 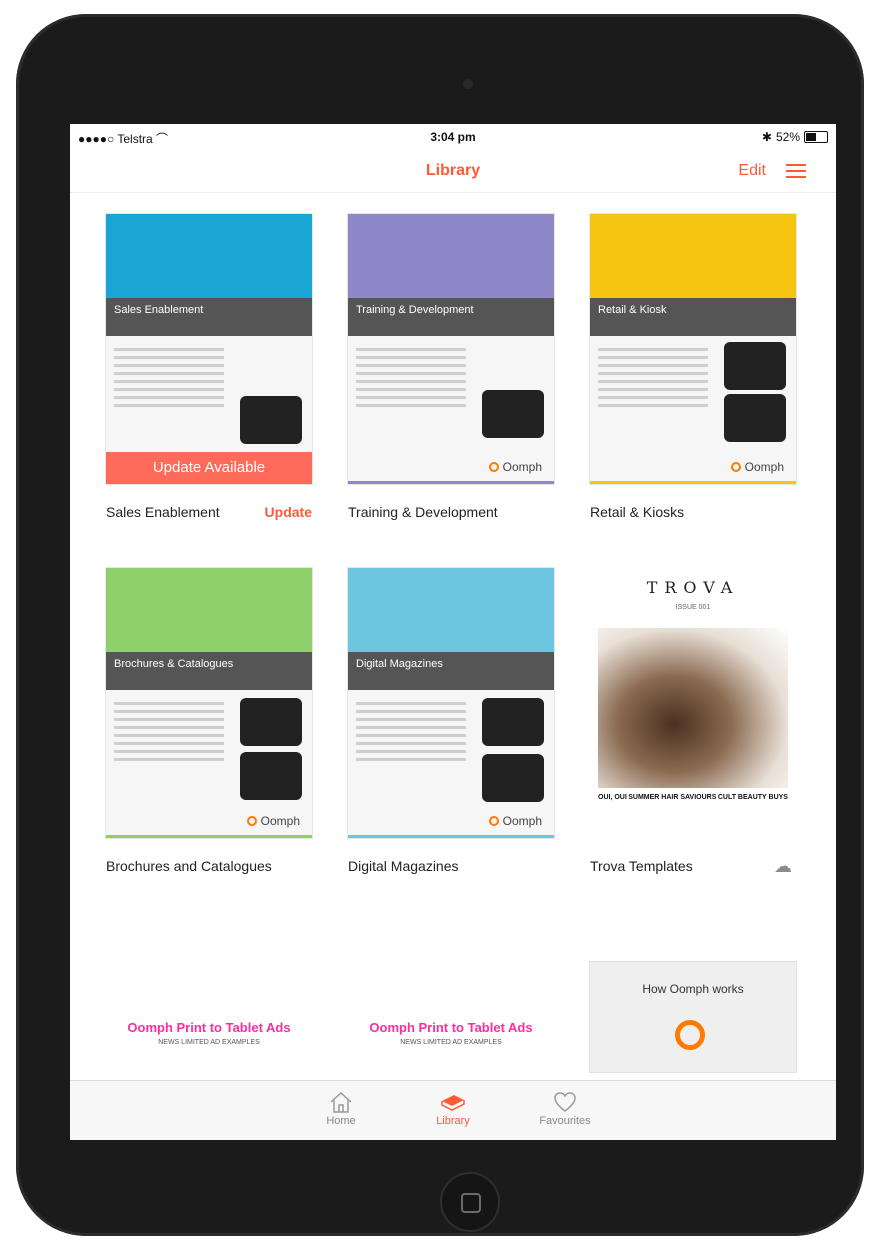 I want to click on page-title: Library, so click(x=453, y=170).